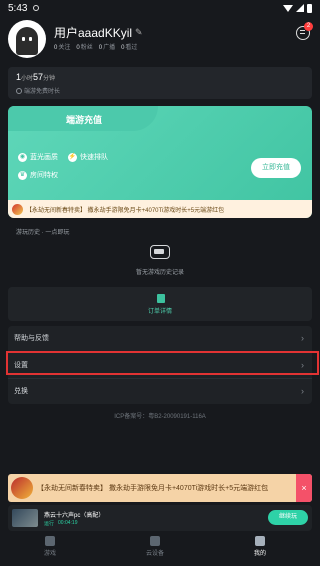 The image size is (320, 566). I want to click on message-badge: 2, so click(308, 26).